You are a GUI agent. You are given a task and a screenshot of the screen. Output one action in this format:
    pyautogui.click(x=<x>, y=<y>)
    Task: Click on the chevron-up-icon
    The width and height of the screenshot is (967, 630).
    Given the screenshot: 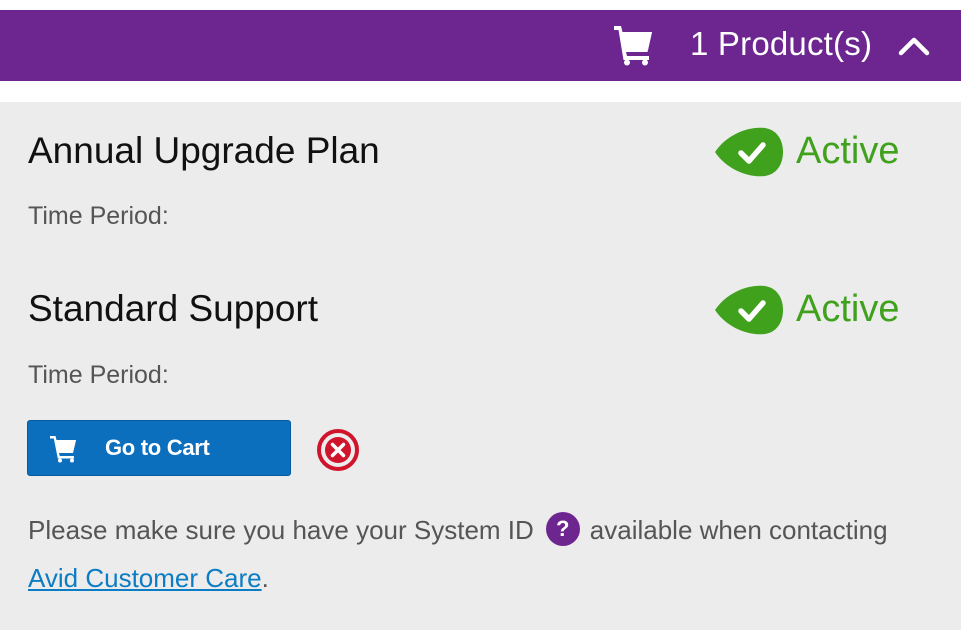 What is the action you would take?
    pyautogui.click(x=914, y=45)
    